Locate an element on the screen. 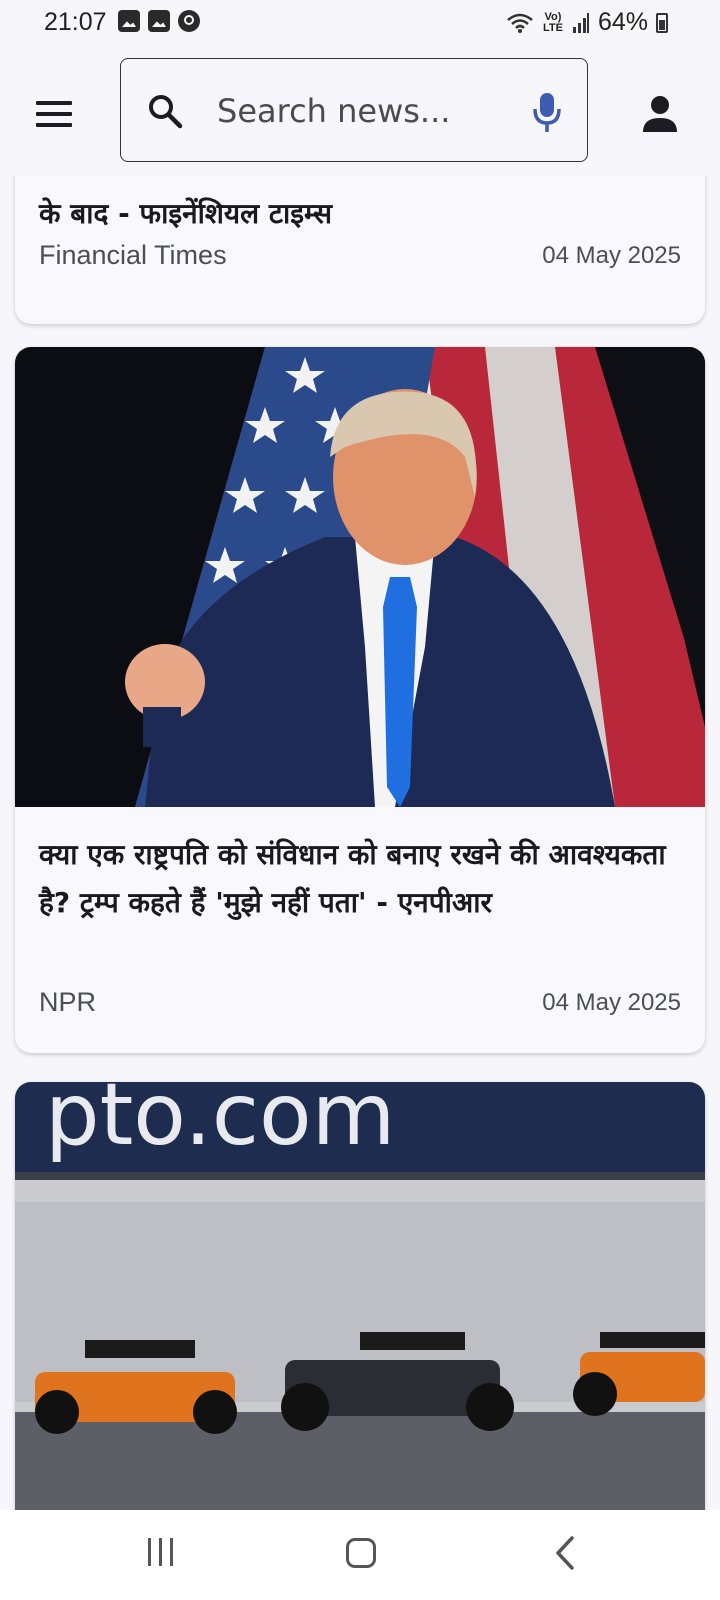 The height and width of the screenshot is (1600, 720). notification-icons is located at coordinates (159, 21).